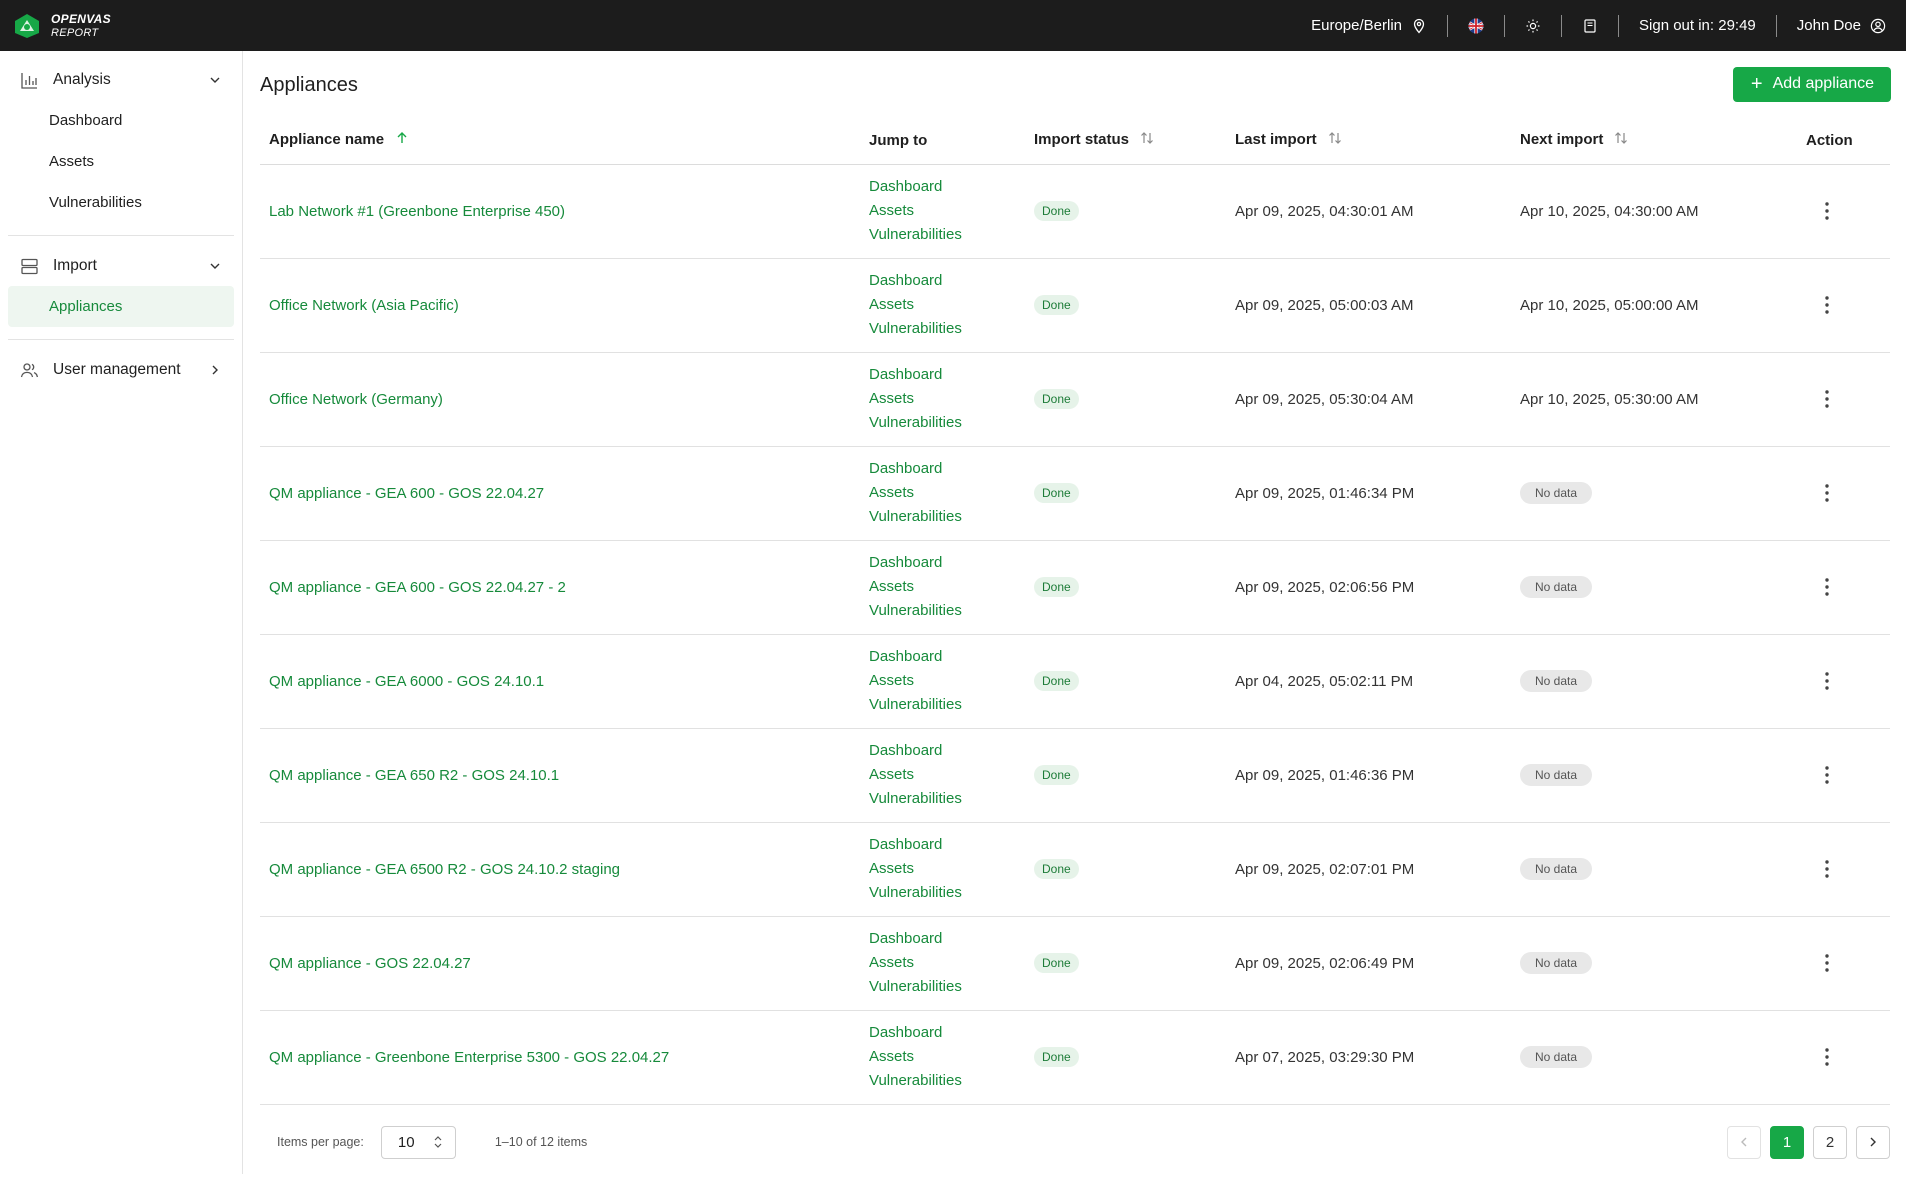  Describe the element at coordinates (1562, 140) in the screenshot. I see `column-label: Next import` at that location.